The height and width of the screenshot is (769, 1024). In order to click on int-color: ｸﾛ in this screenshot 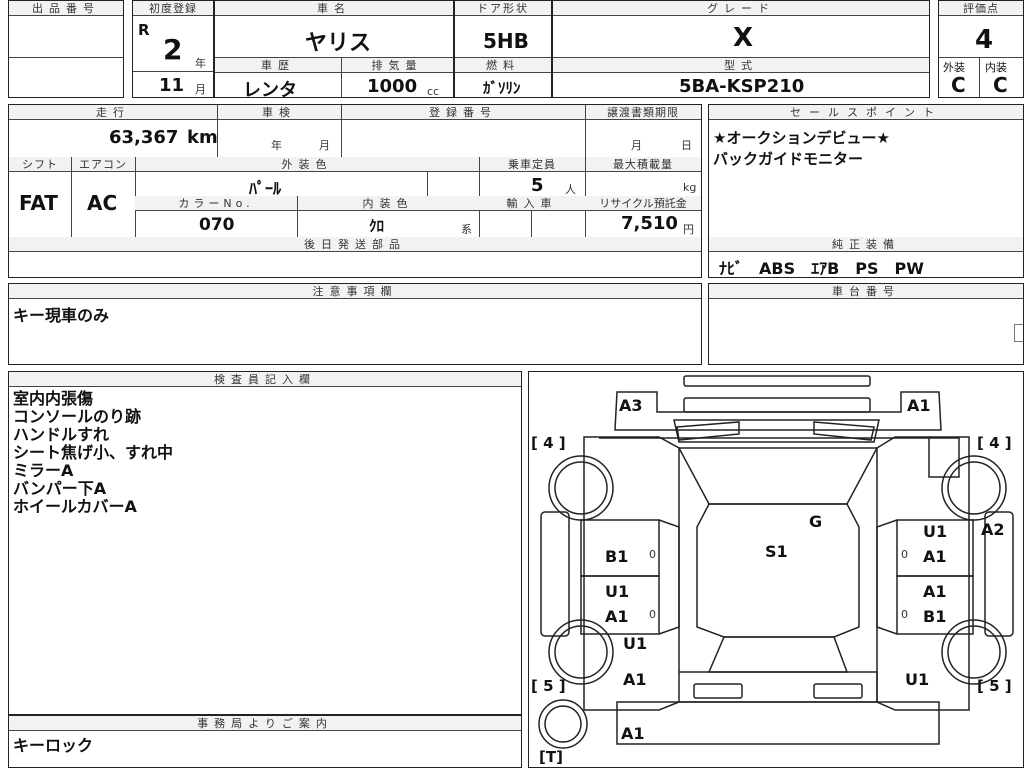, I will do `click(377, 226)`.